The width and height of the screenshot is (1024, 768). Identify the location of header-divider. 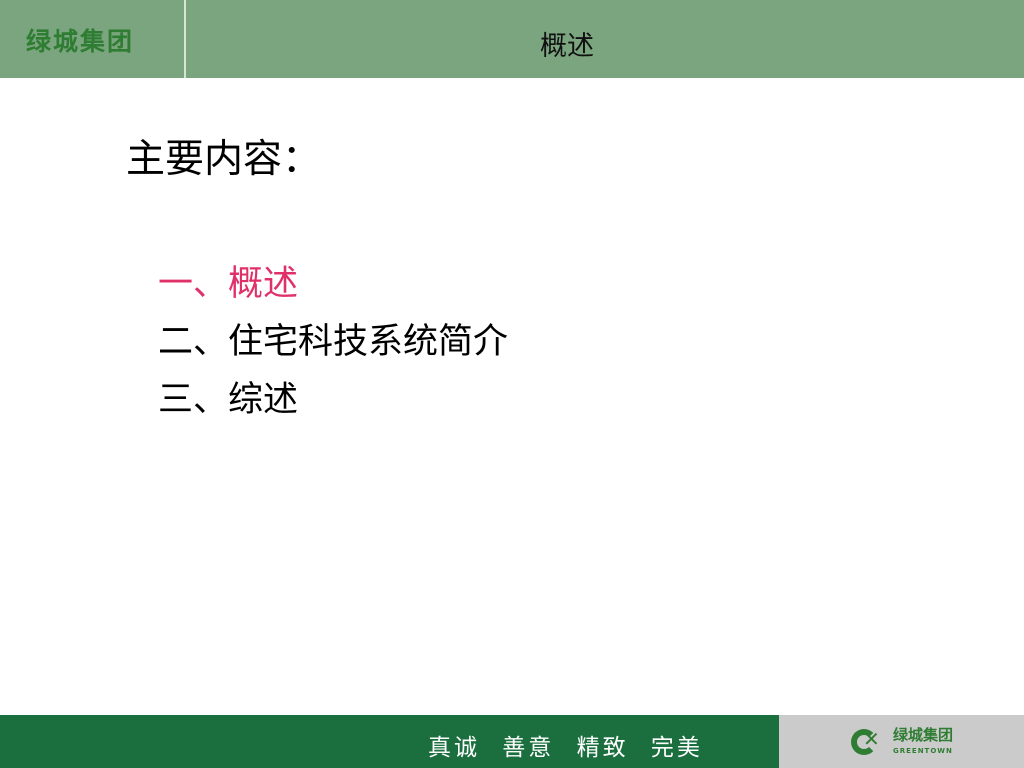
(185, 39).